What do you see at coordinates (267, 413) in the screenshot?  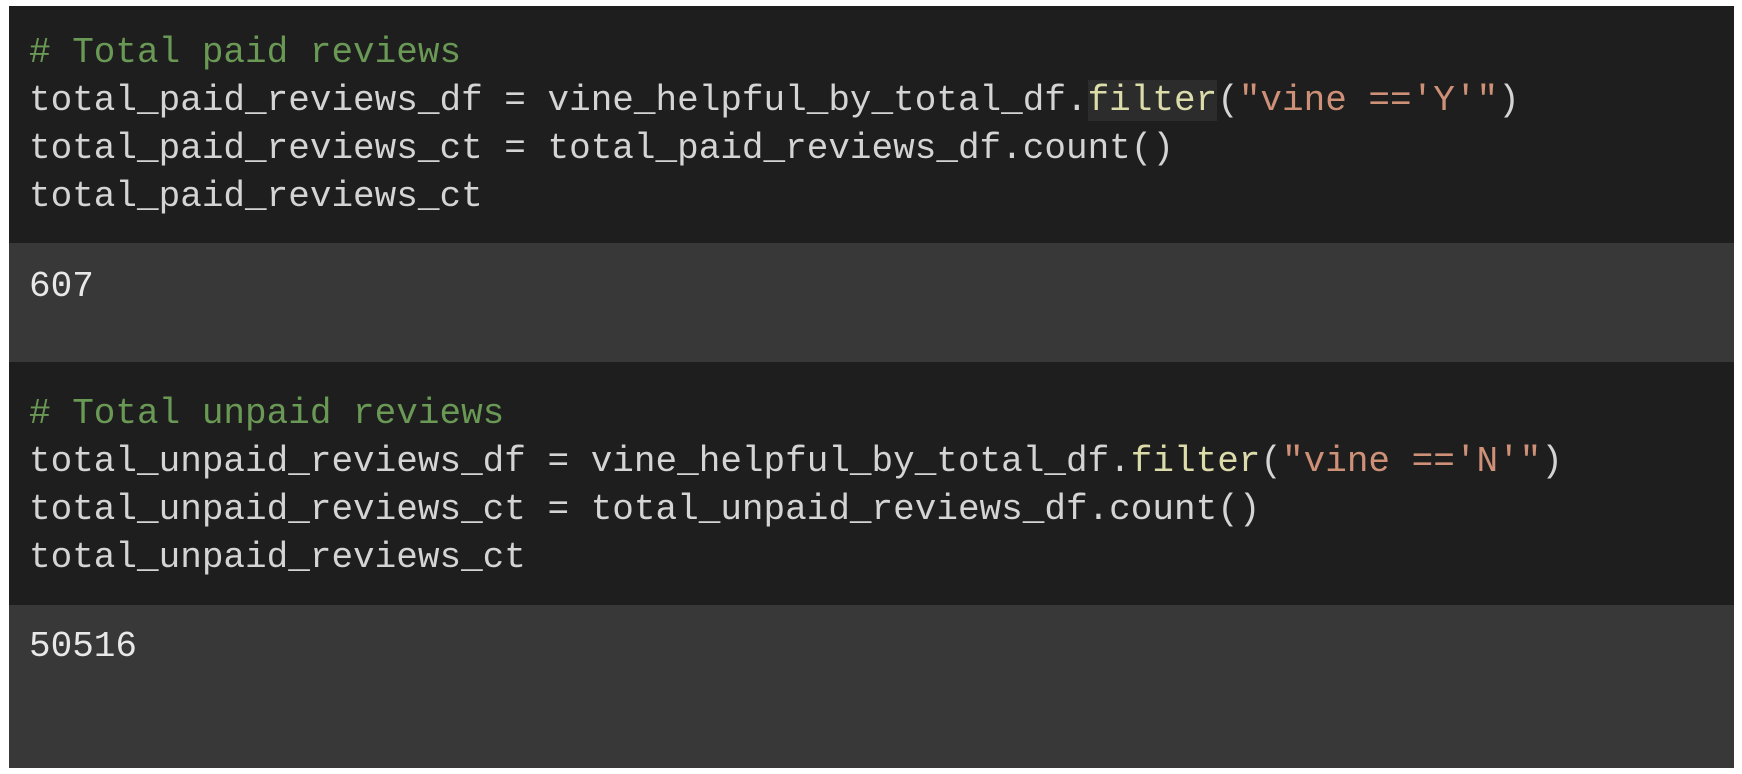 I see `code-comment: # Total unpaid reviews` at bounding box center [267, 413].